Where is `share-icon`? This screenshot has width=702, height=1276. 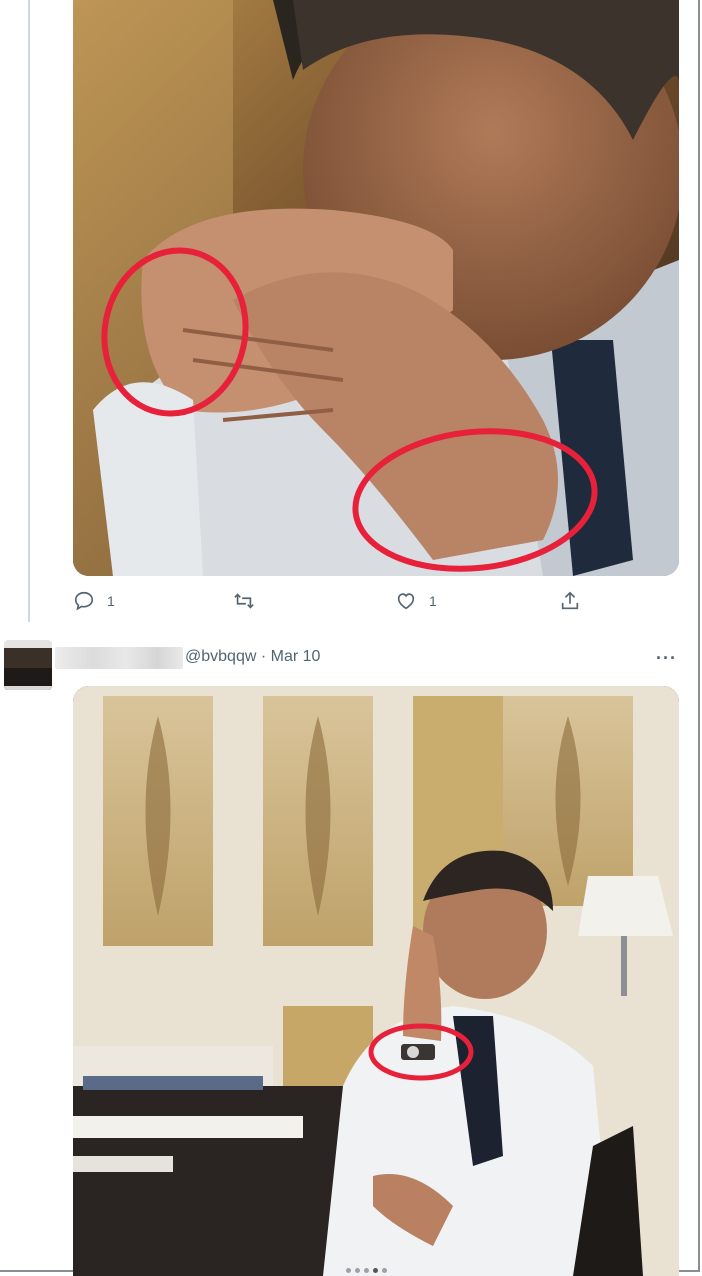
share-icon is located at coordinates (570, 600).